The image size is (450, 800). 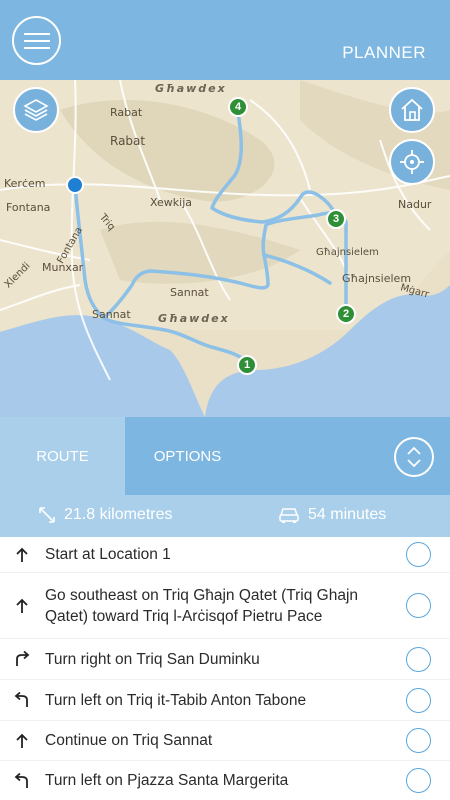 What do you see at coordinates (347, 252) in the screenshot?
I see `map-label-ghajnsielem-road: Għajnsielem` at bounding box center [347, 252].